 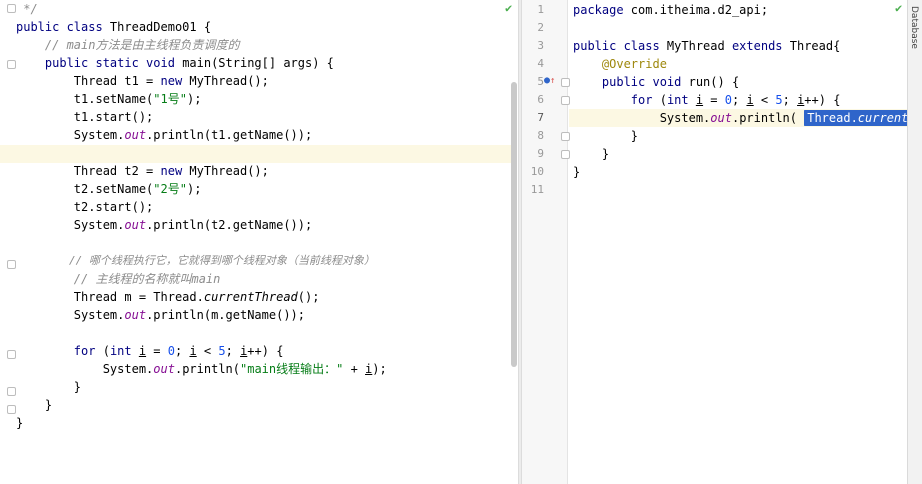 What do you see at coordinates (514, 224) in the screenshot?
I see `vertical-scrollbar` at bounding box center [514, 224].